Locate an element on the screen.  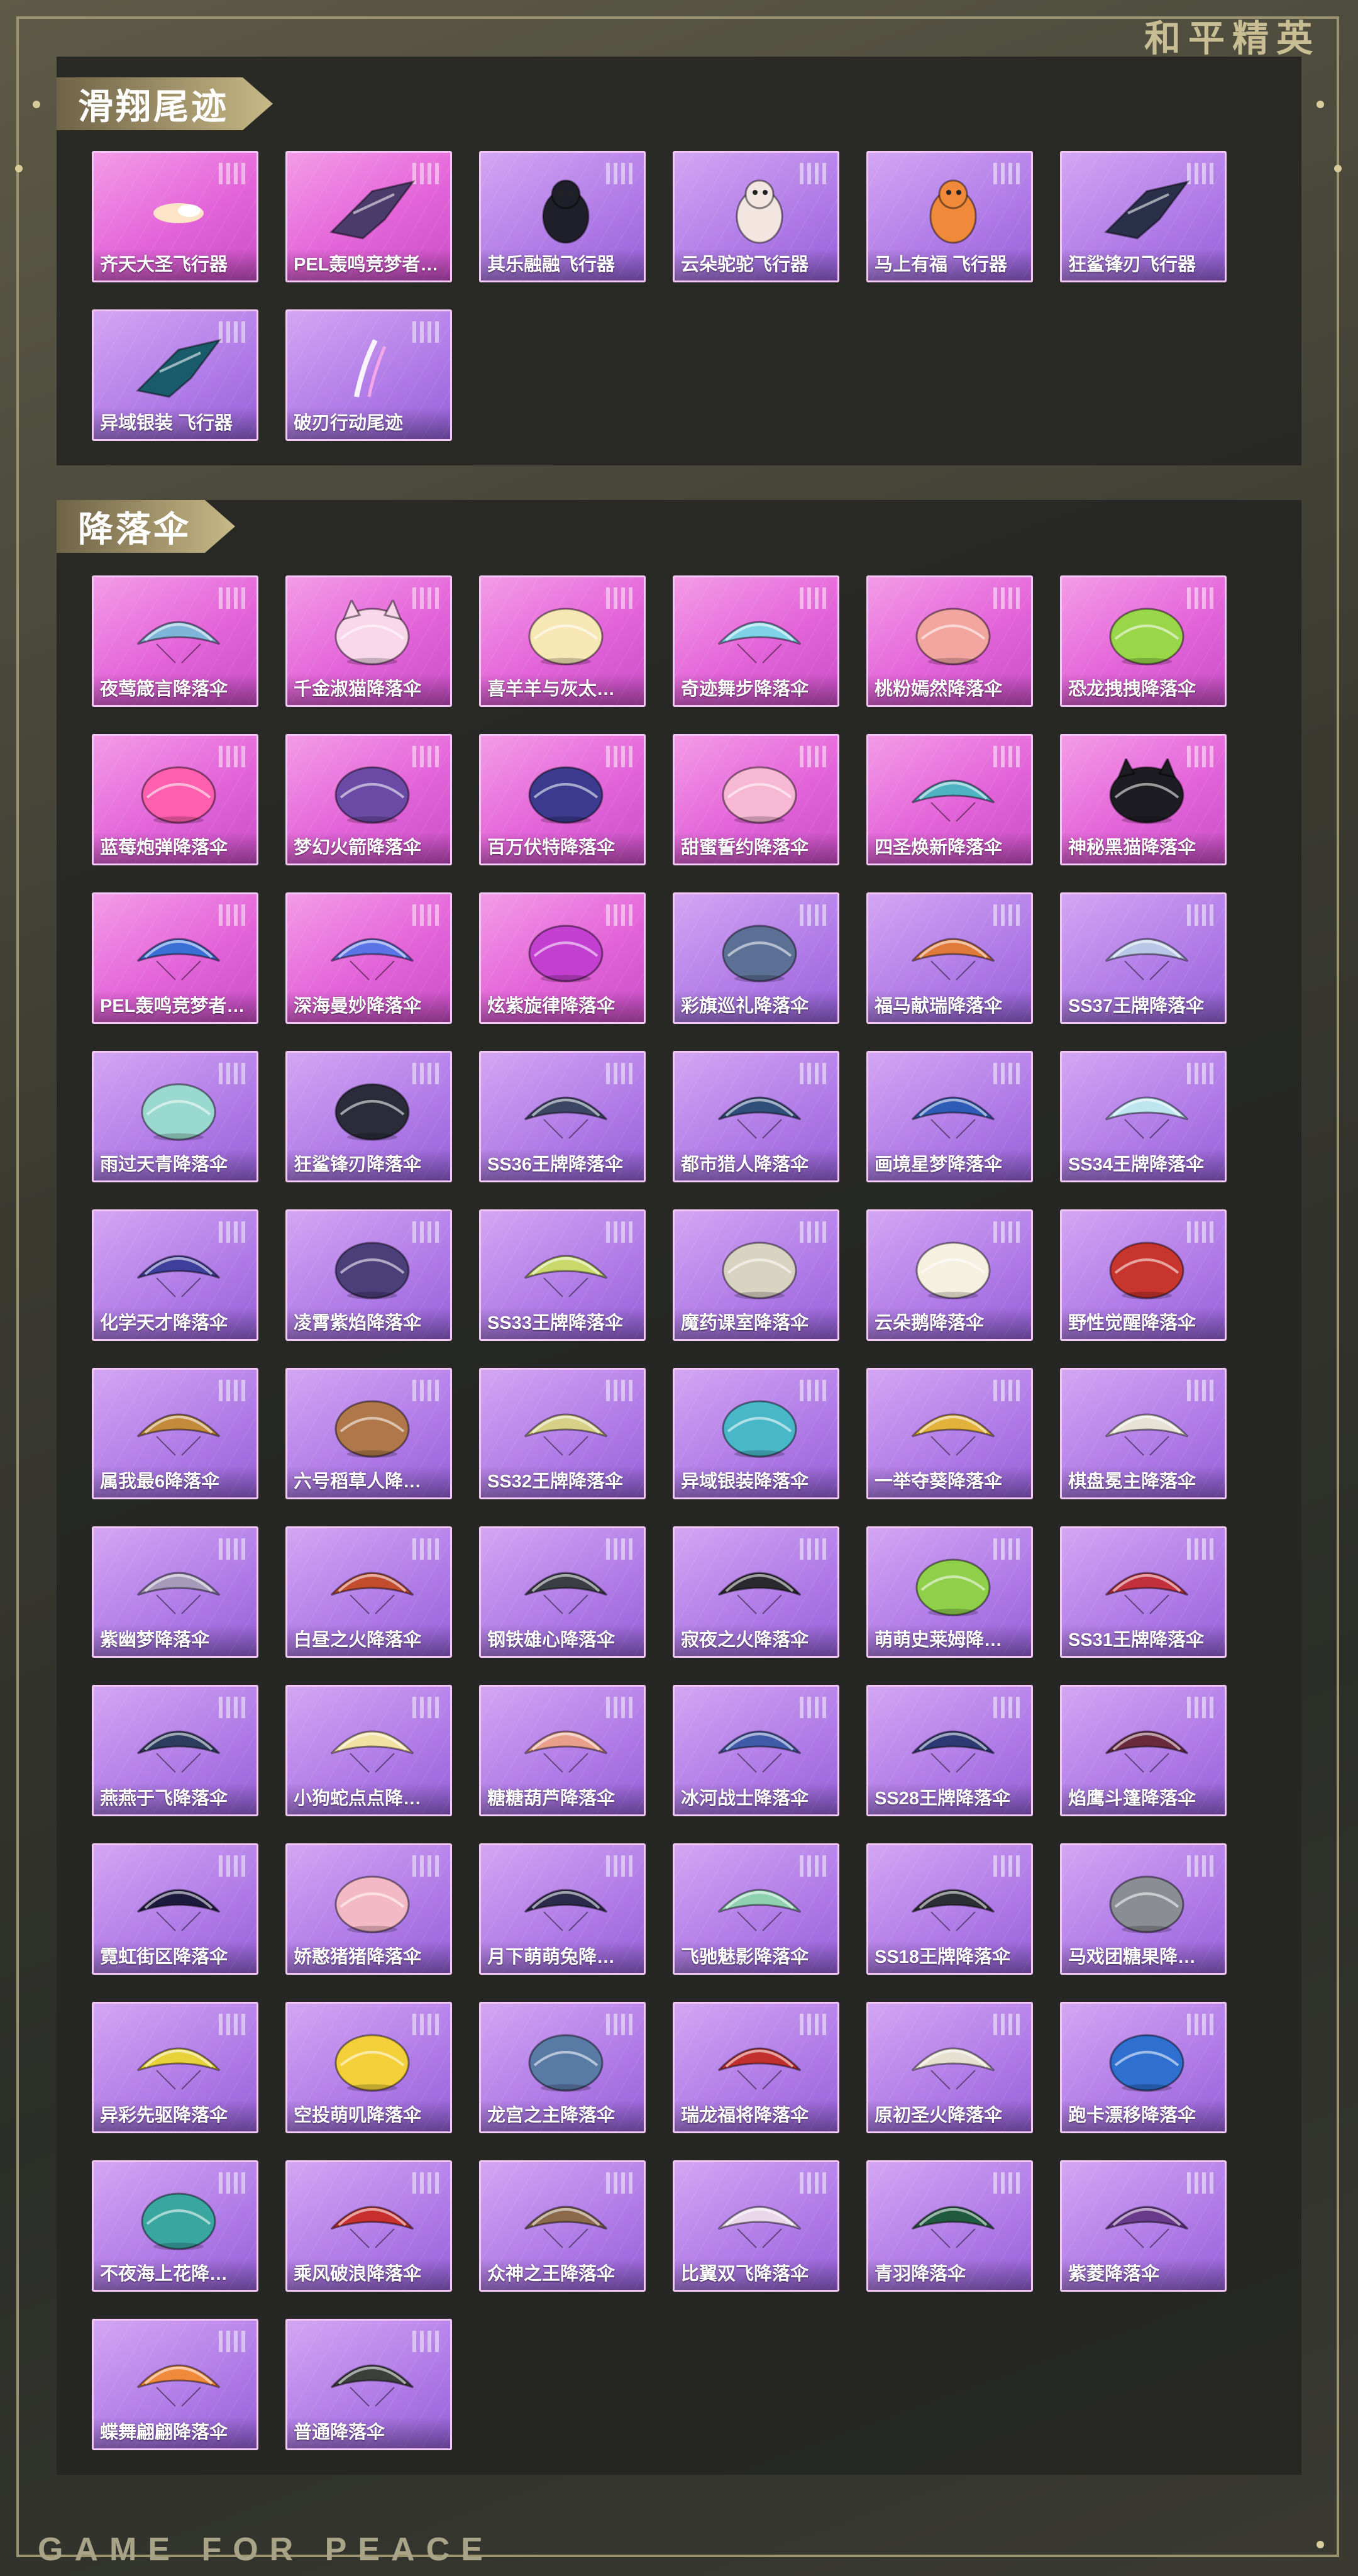
item-card: 焰鹰斗篷降落伞 is located at coordinates (1143, 1750).